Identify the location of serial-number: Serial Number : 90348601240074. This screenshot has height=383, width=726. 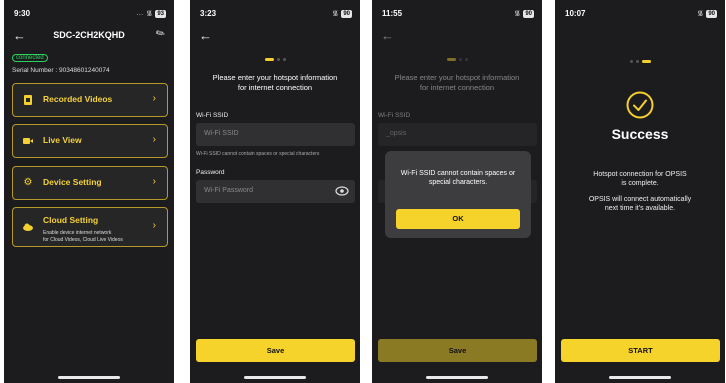
(61, 70).